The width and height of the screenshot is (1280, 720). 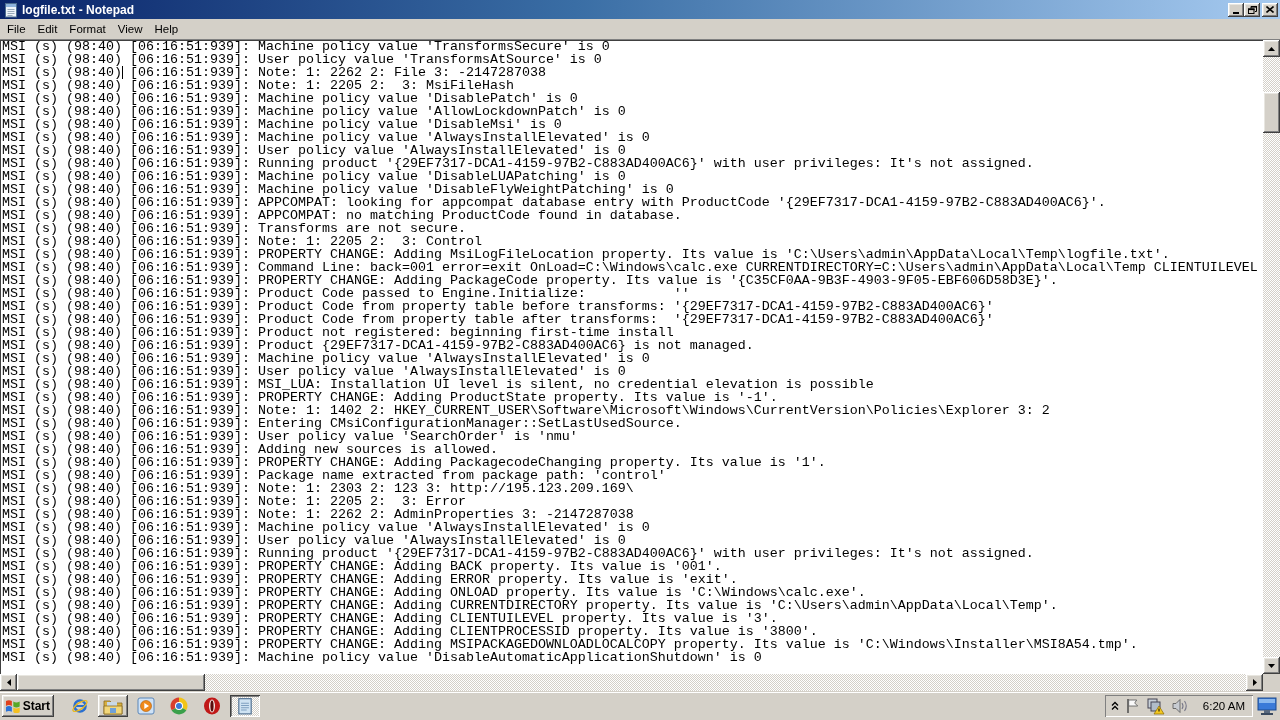 I want to click on log-line: MSI (s) (98:40) [06:16:51:939]: PROPERTY CHANGE: Adding PackagecodeChanging property. Its value is '1'., so click(x=414, y=462).